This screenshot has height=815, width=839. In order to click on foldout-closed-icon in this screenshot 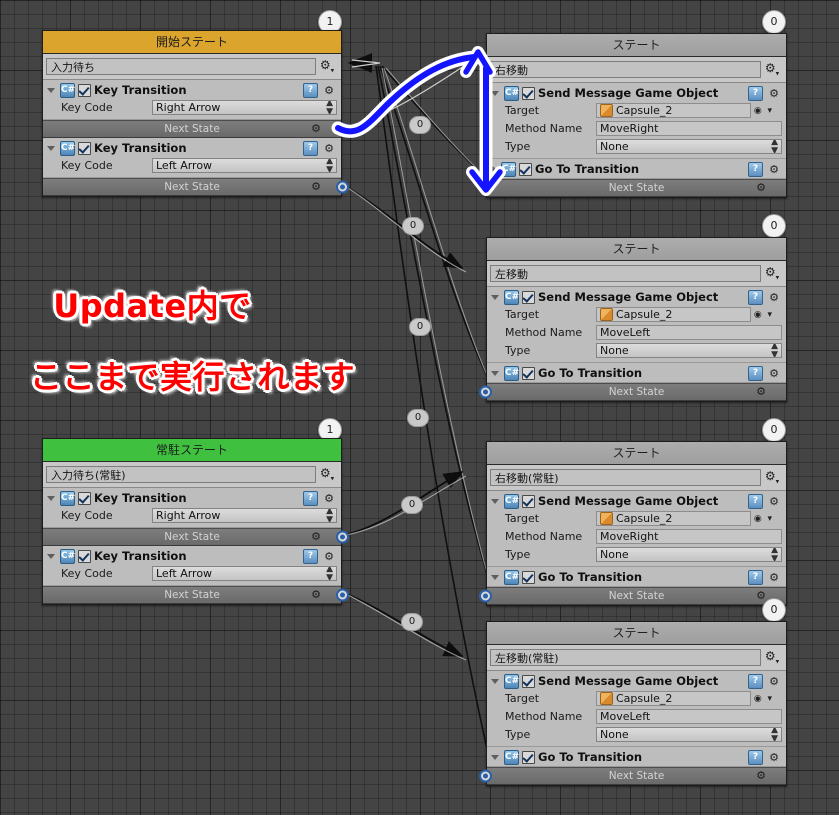, I will do `click(493, 169)`.